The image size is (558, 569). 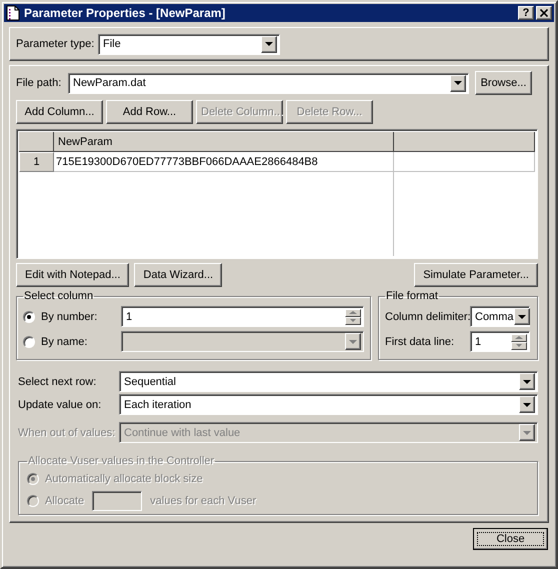 I want to click on field-label: Update value on:, so click(x=59, y=404).